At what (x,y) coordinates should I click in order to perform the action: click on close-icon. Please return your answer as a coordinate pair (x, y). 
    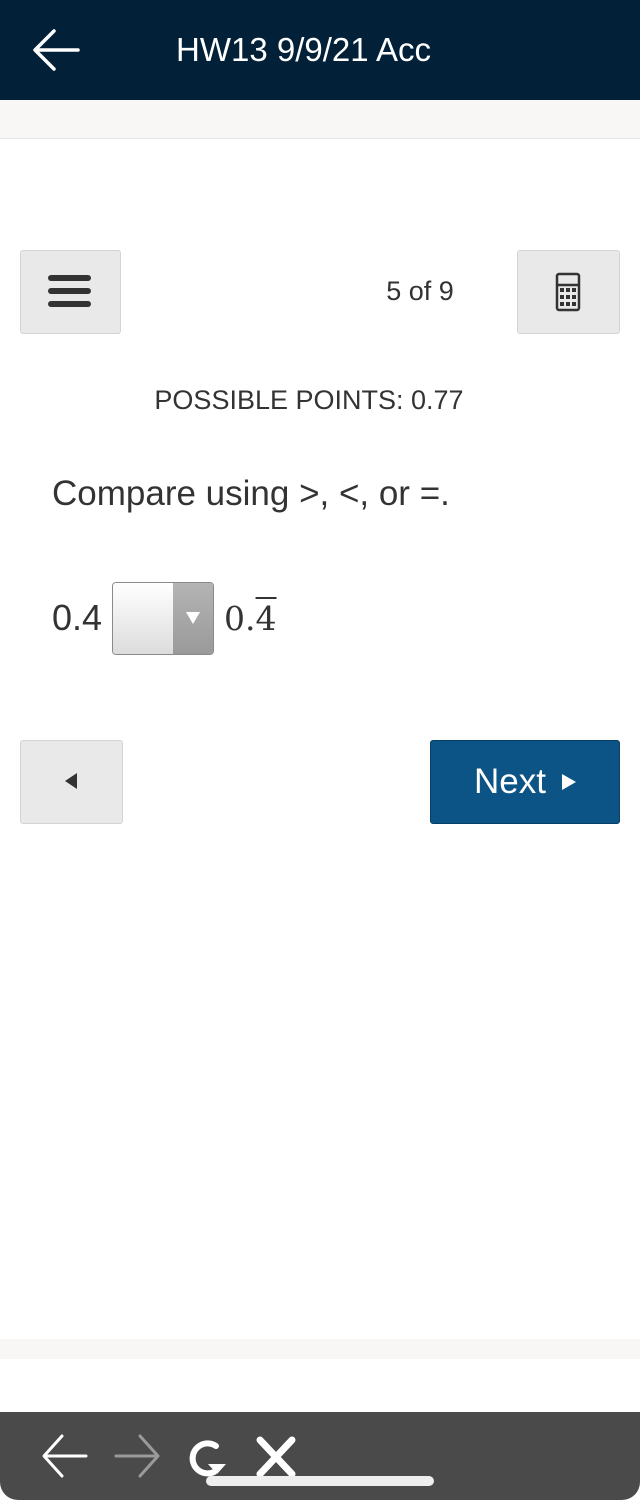
    Looking at the image, I should click on (276, 1457).